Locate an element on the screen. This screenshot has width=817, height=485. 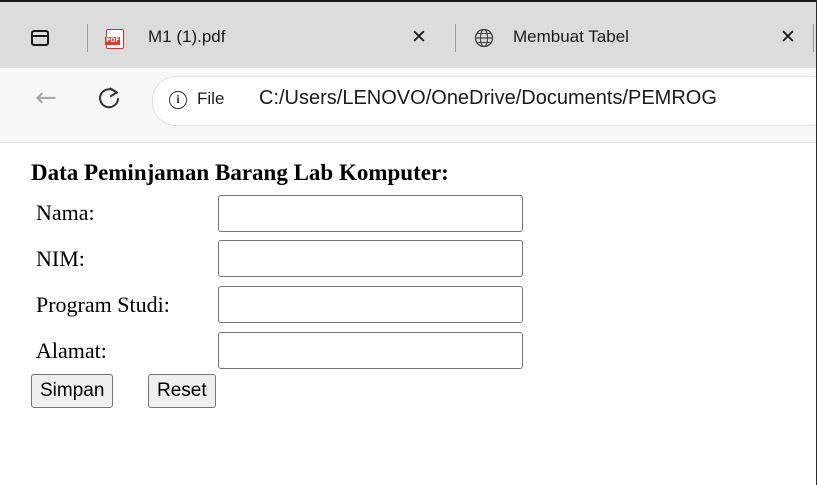
tab-actions-icon is located at coordinates (40, 38).